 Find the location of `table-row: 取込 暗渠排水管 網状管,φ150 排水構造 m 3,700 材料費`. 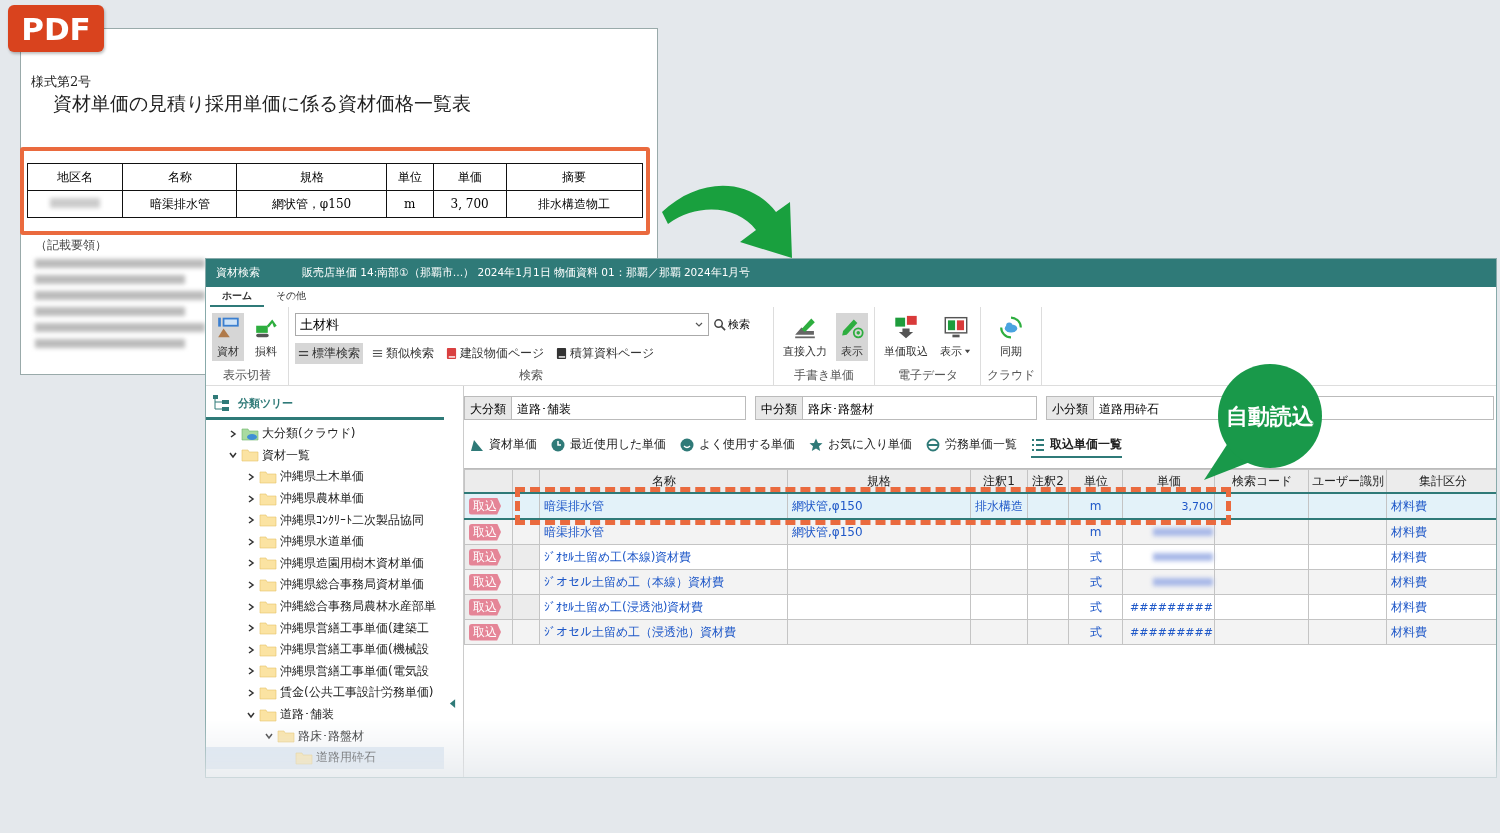

table-row: 取込 暗渠排水管 網状管,φ150 排水構造 m 3,700 材料費 is located at coordinates (980, 506).